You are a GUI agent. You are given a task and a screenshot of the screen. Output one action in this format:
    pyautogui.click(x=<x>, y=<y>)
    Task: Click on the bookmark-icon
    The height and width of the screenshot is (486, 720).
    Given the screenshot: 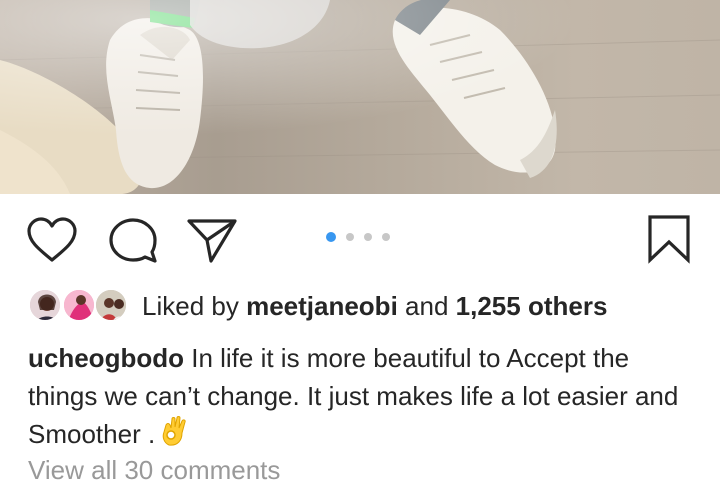 What is the action you would take?
    pyautogui.click(x=669, y=239)
    